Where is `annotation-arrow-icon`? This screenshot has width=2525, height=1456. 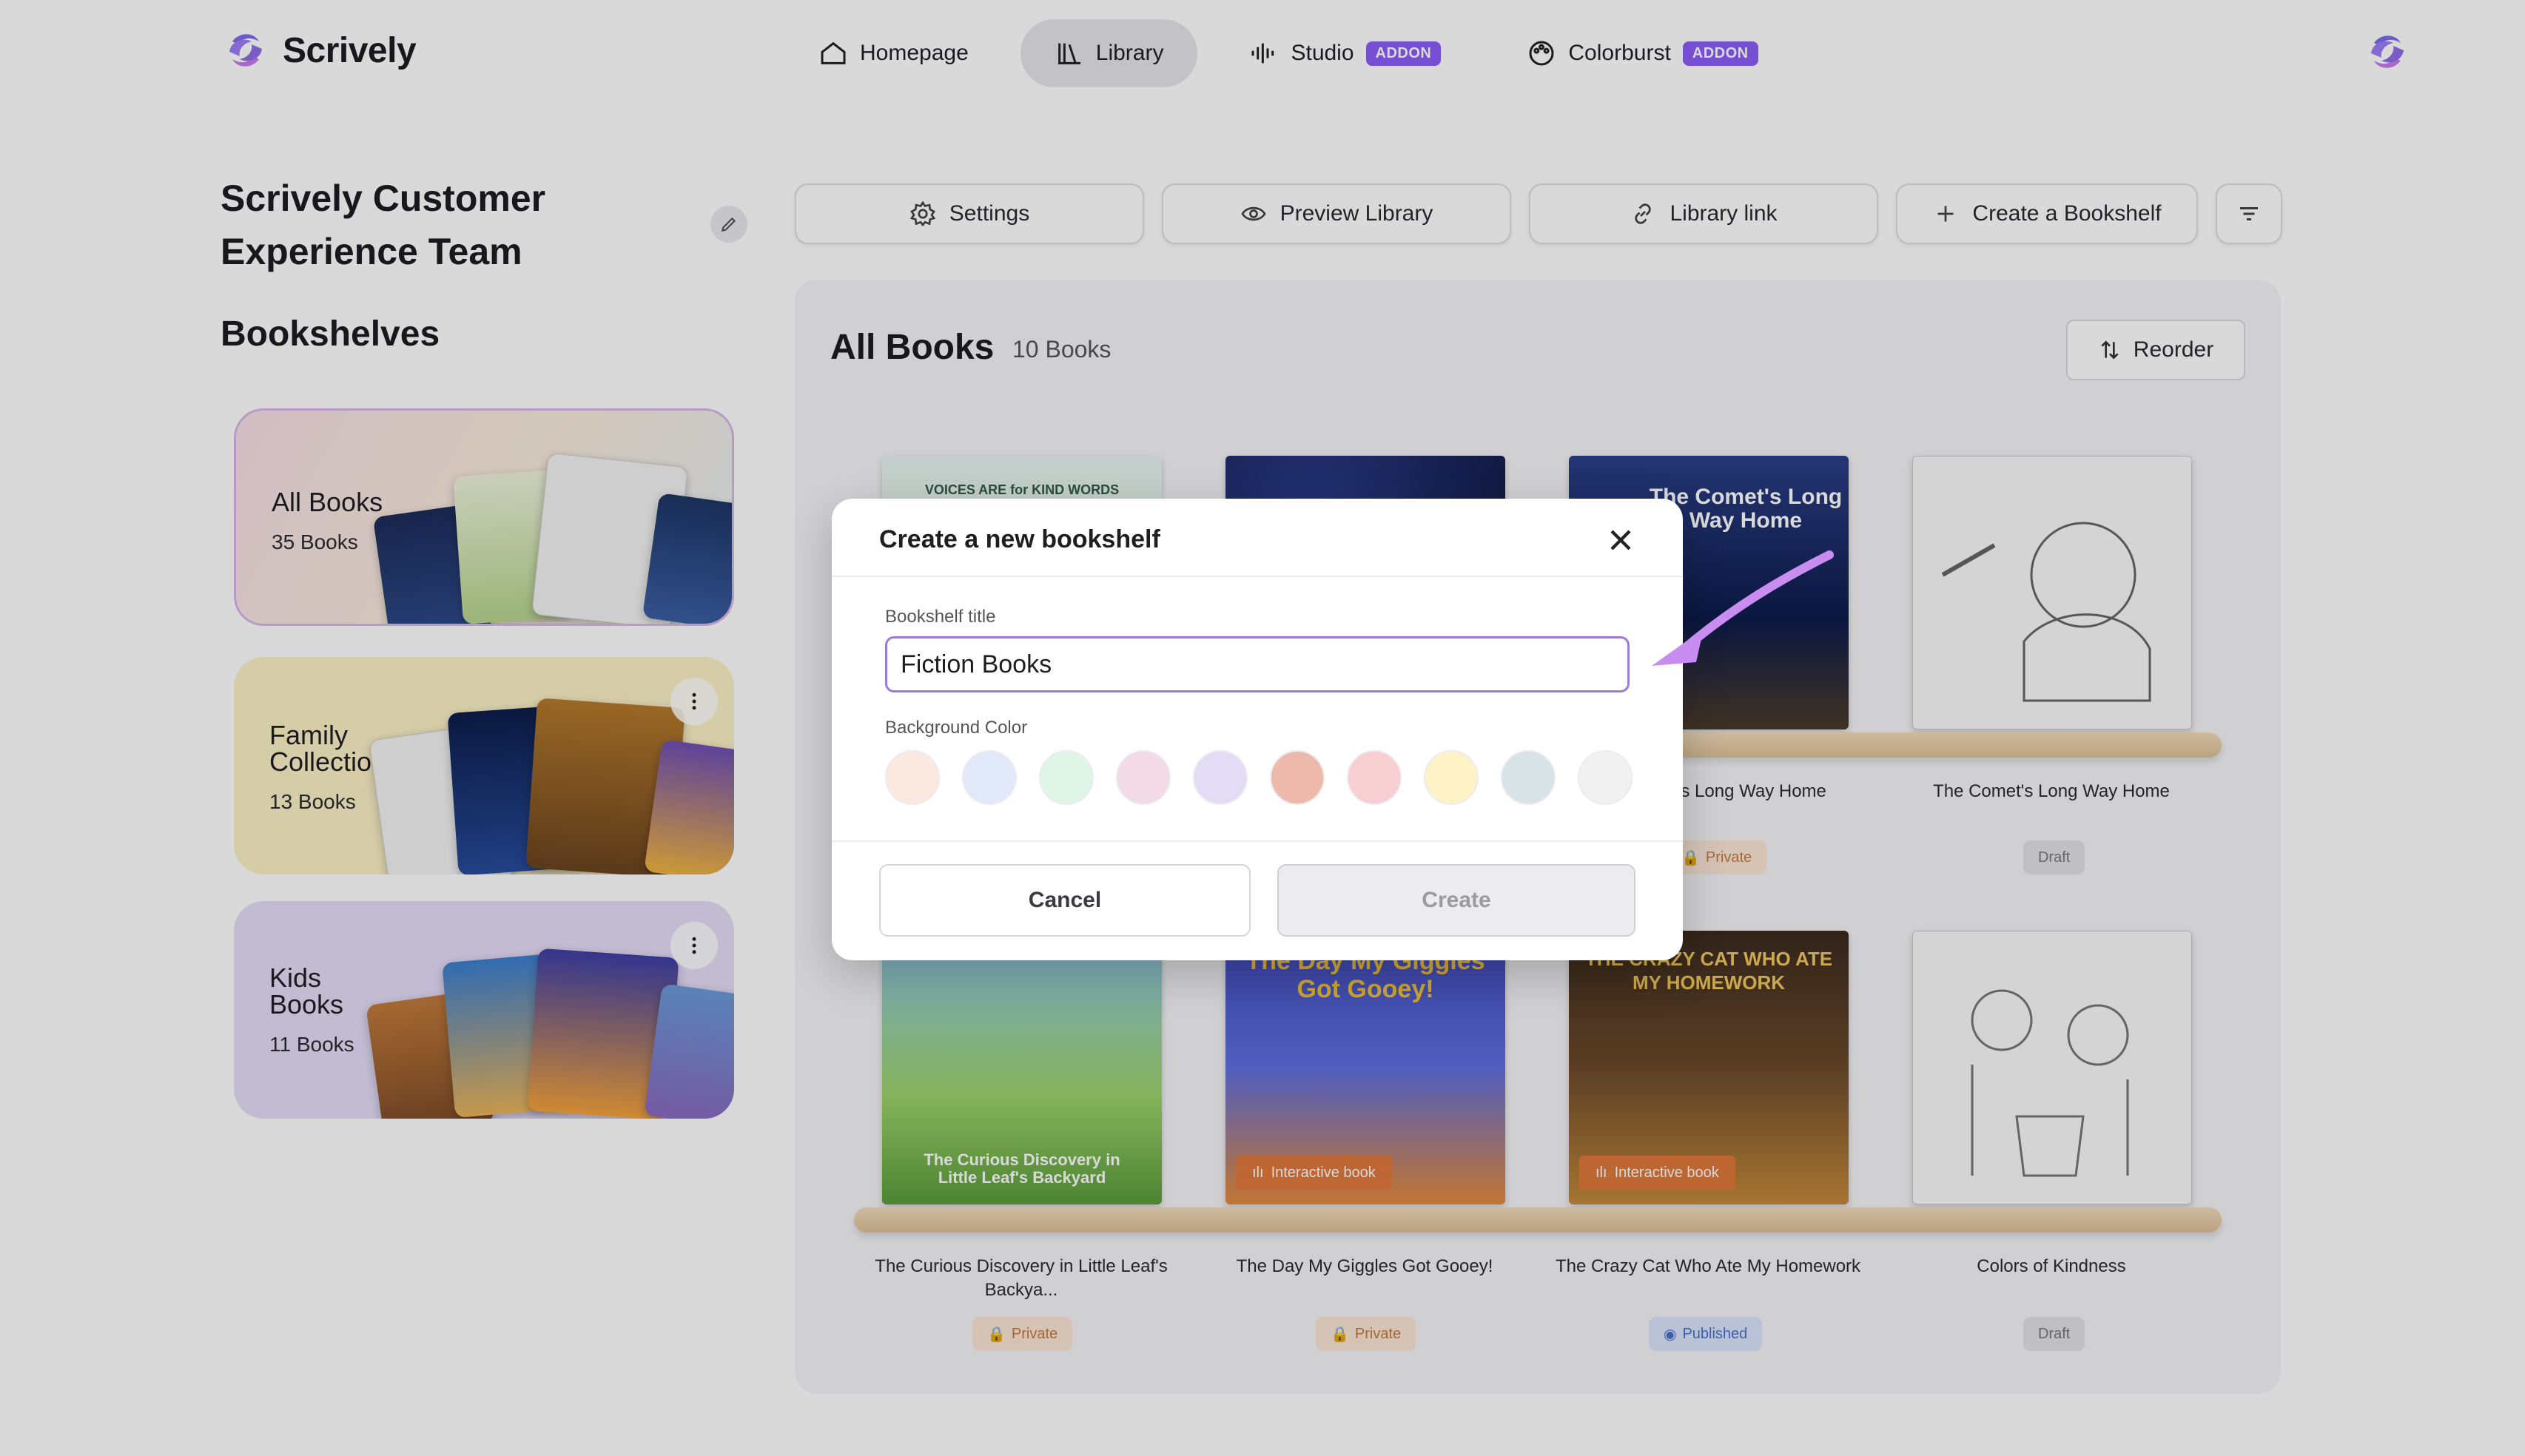 annotation-arrow-icon is located at coordinates (1743, 608).